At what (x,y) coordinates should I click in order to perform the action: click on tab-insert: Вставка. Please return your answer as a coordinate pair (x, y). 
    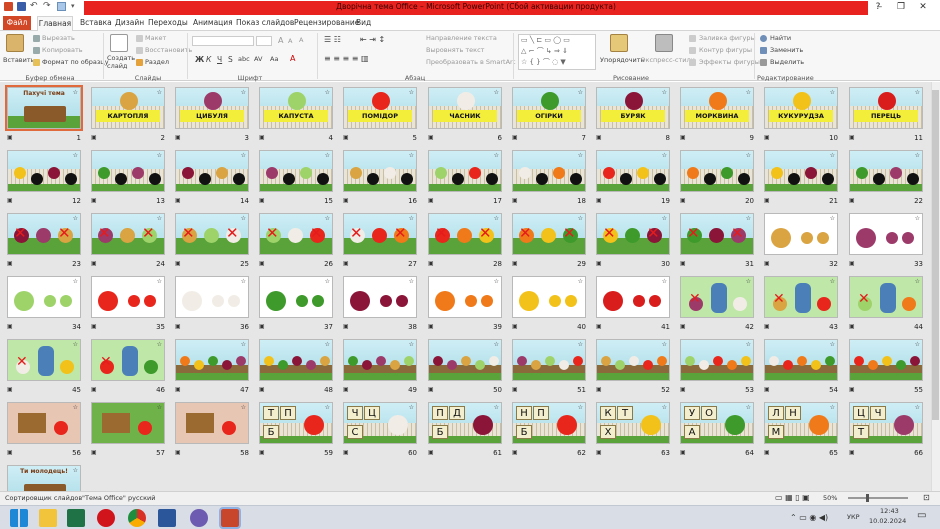
    Looking at the image, I should click on (96, 22).